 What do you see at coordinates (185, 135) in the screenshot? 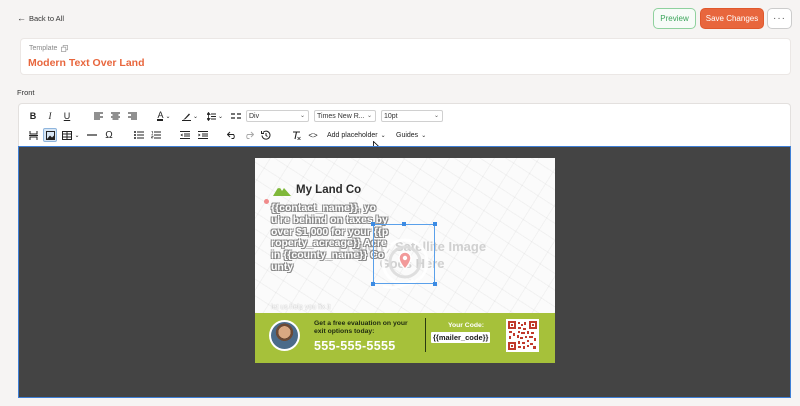
I see `outdent-icon` at bounding box center [185, 135].